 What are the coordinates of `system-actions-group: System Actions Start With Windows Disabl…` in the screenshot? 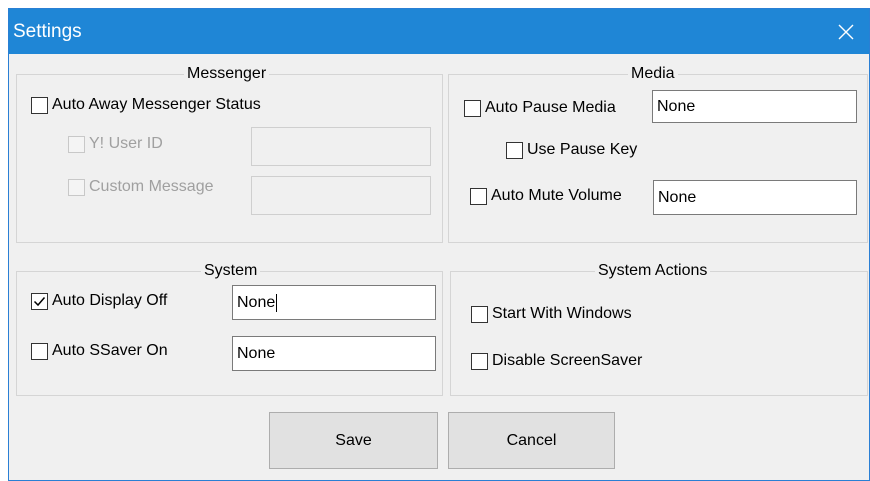 It's located at (659, 329).